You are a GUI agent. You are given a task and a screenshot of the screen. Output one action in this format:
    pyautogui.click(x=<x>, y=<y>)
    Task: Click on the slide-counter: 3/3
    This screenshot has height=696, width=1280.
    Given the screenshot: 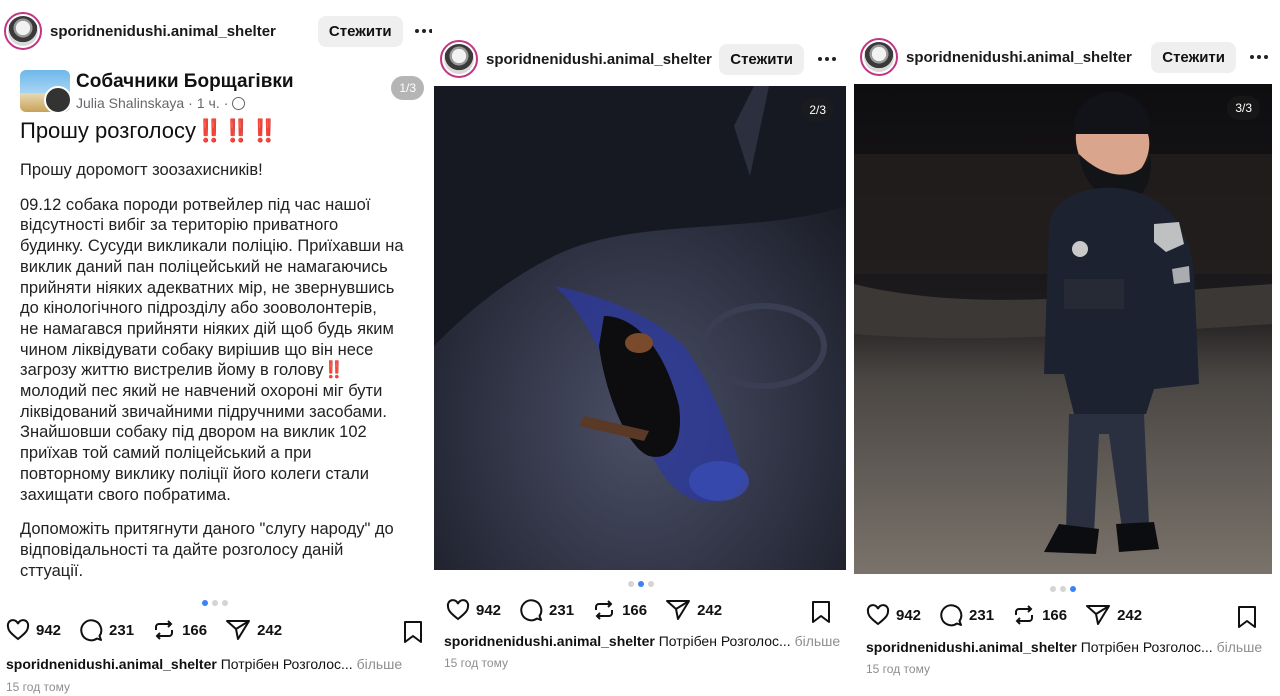 What is the action you would take?
    pyautogui.click(x=1243, y=108)
    